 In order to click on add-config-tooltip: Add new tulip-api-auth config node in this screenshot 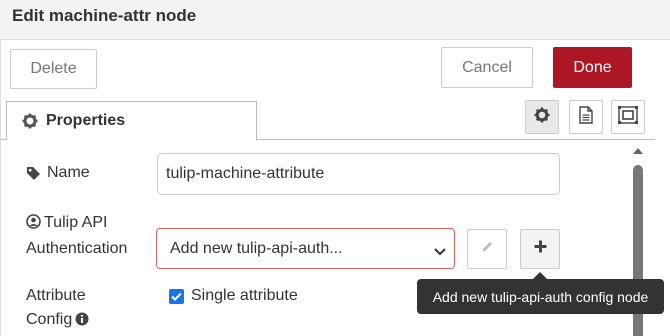, I will do `click(540, 296)`.